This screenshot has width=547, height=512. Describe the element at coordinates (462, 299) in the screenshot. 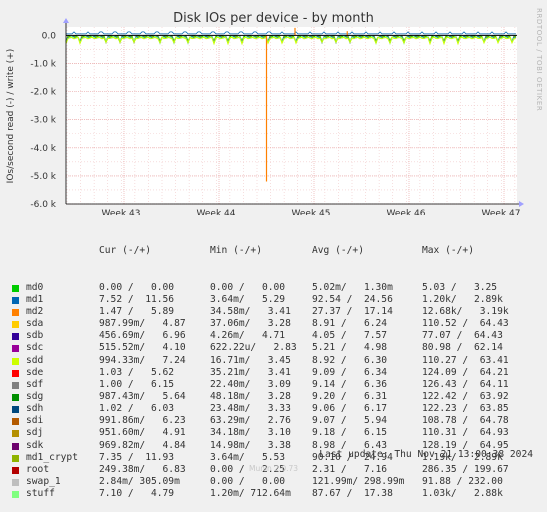

I see `legend-max-value: 1.20k/ 2.89k` at that location.